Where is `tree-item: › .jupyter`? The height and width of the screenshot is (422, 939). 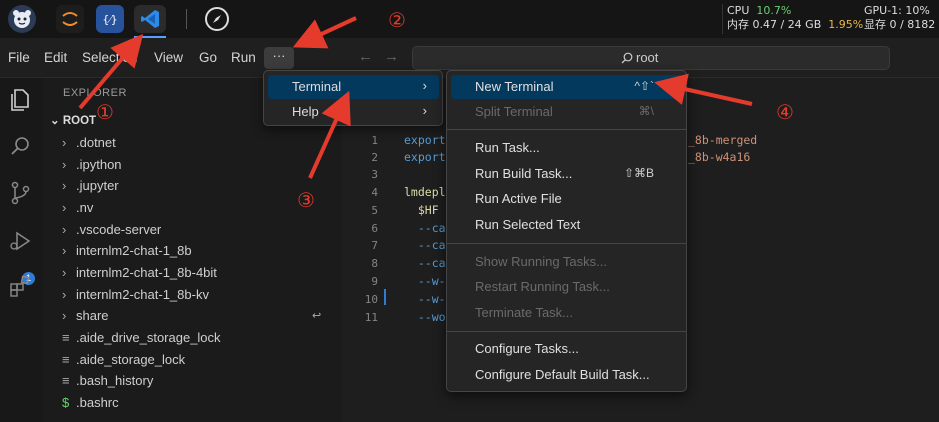 tree-item: › .jupyter is located at coordinates (90, 185).